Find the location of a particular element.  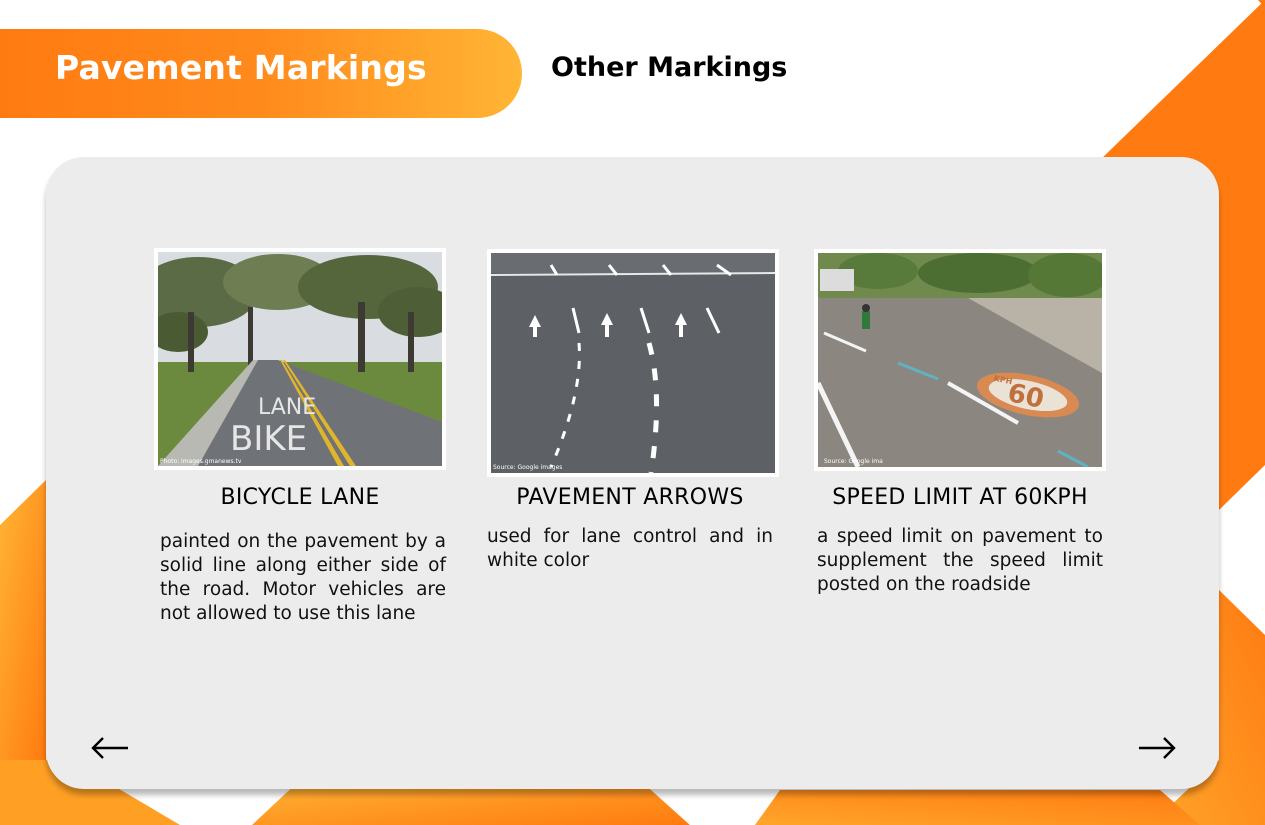

pavement-text-lane: LANE is located at coordinates (287, 407).